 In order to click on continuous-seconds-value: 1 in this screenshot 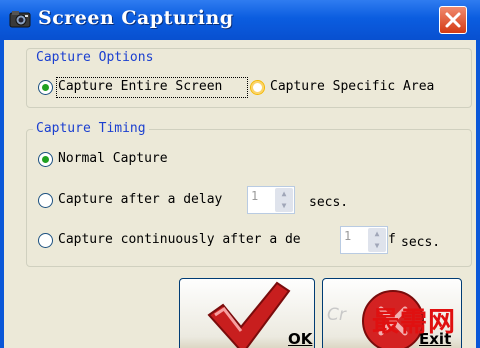, I will do `click(347, 236)`.